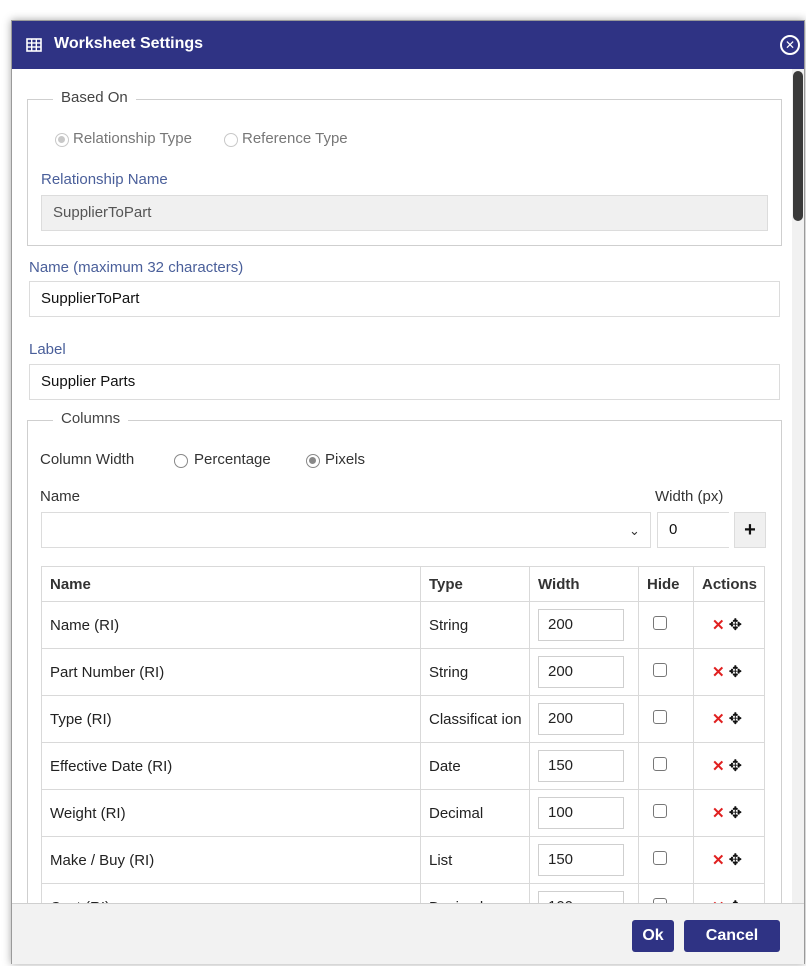 The width and height of the screenshot is (806, 966). Describe the element at coordinates (404, 382) in the screenshot. I see `label-field: Supplier Parts` at that location.